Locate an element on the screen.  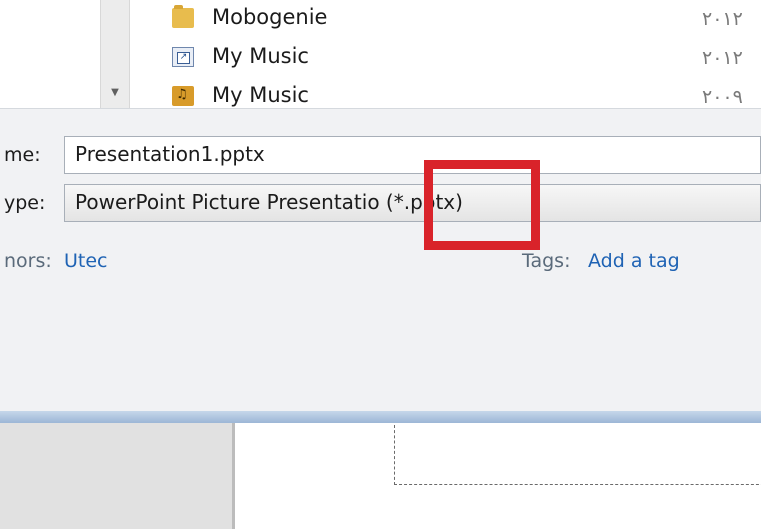
tags-label: Tags: is located at coordinates (546, 261).